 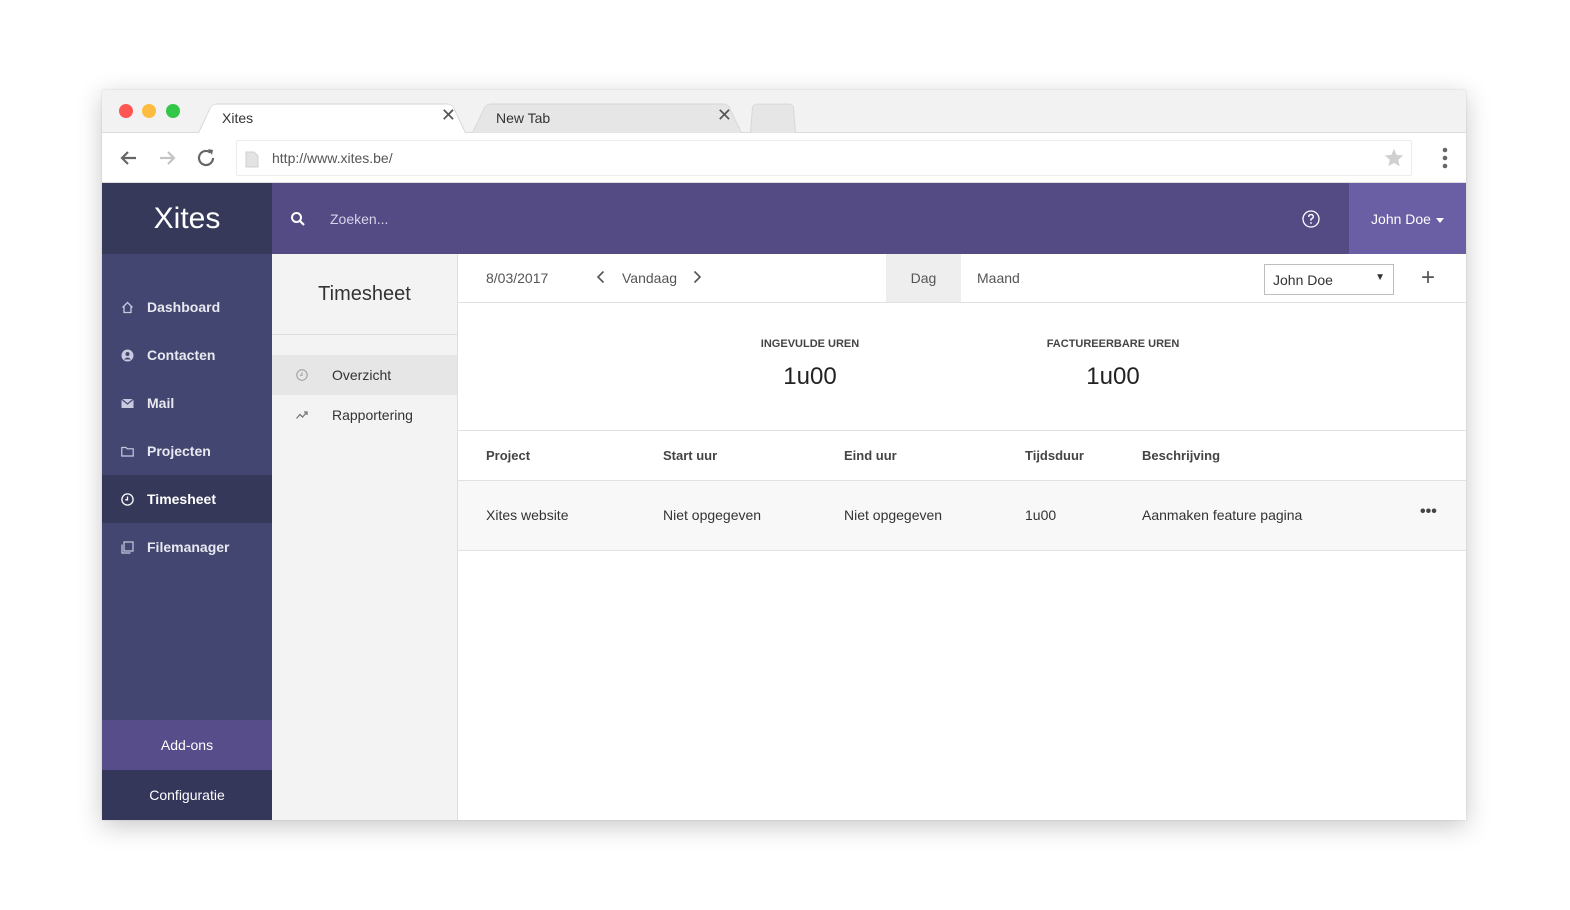 What do you see at coordinates (302, 415) in the screenshot?
I see `trend-icon` at bounding box center [302, 415].